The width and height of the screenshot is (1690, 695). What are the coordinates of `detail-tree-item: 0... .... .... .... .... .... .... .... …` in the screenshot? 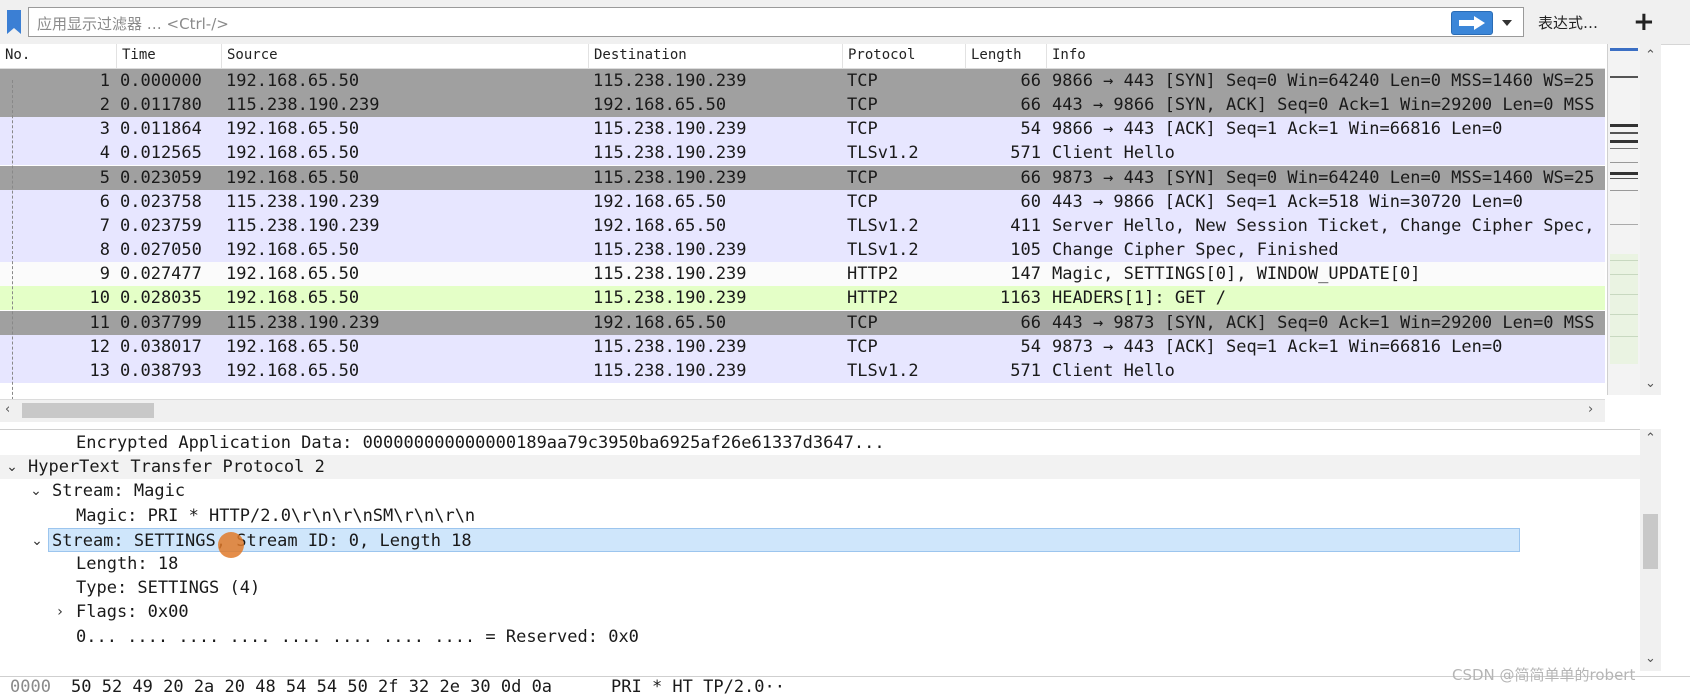 It's located at (820, 637).